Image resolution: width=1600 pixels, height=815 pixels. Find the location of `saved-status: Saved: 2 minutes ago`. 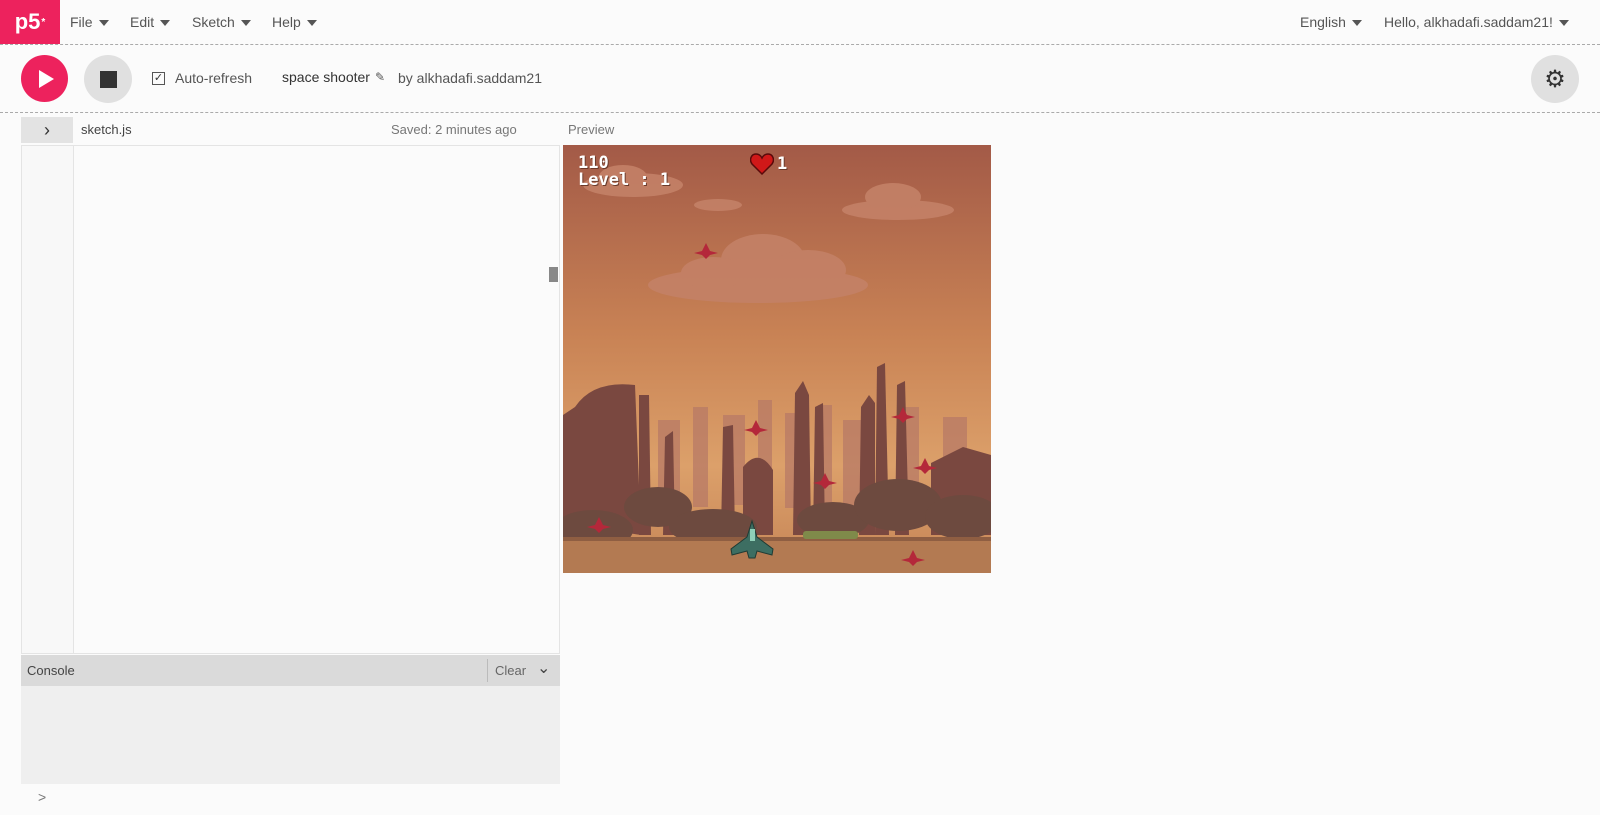

saved-status: Saved: 2 minutes ago is located at coordinates (454, 129).